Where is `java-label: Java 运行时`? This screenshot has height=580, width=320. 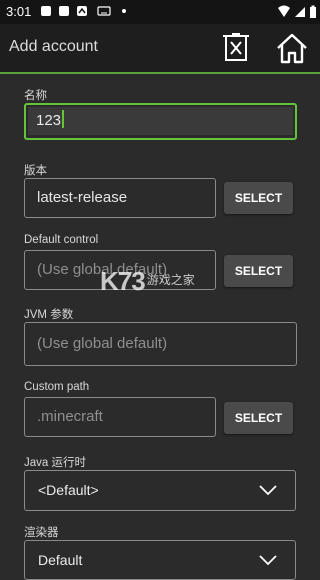 java-label: Java 运行时 is located at coordinates (55, 463).